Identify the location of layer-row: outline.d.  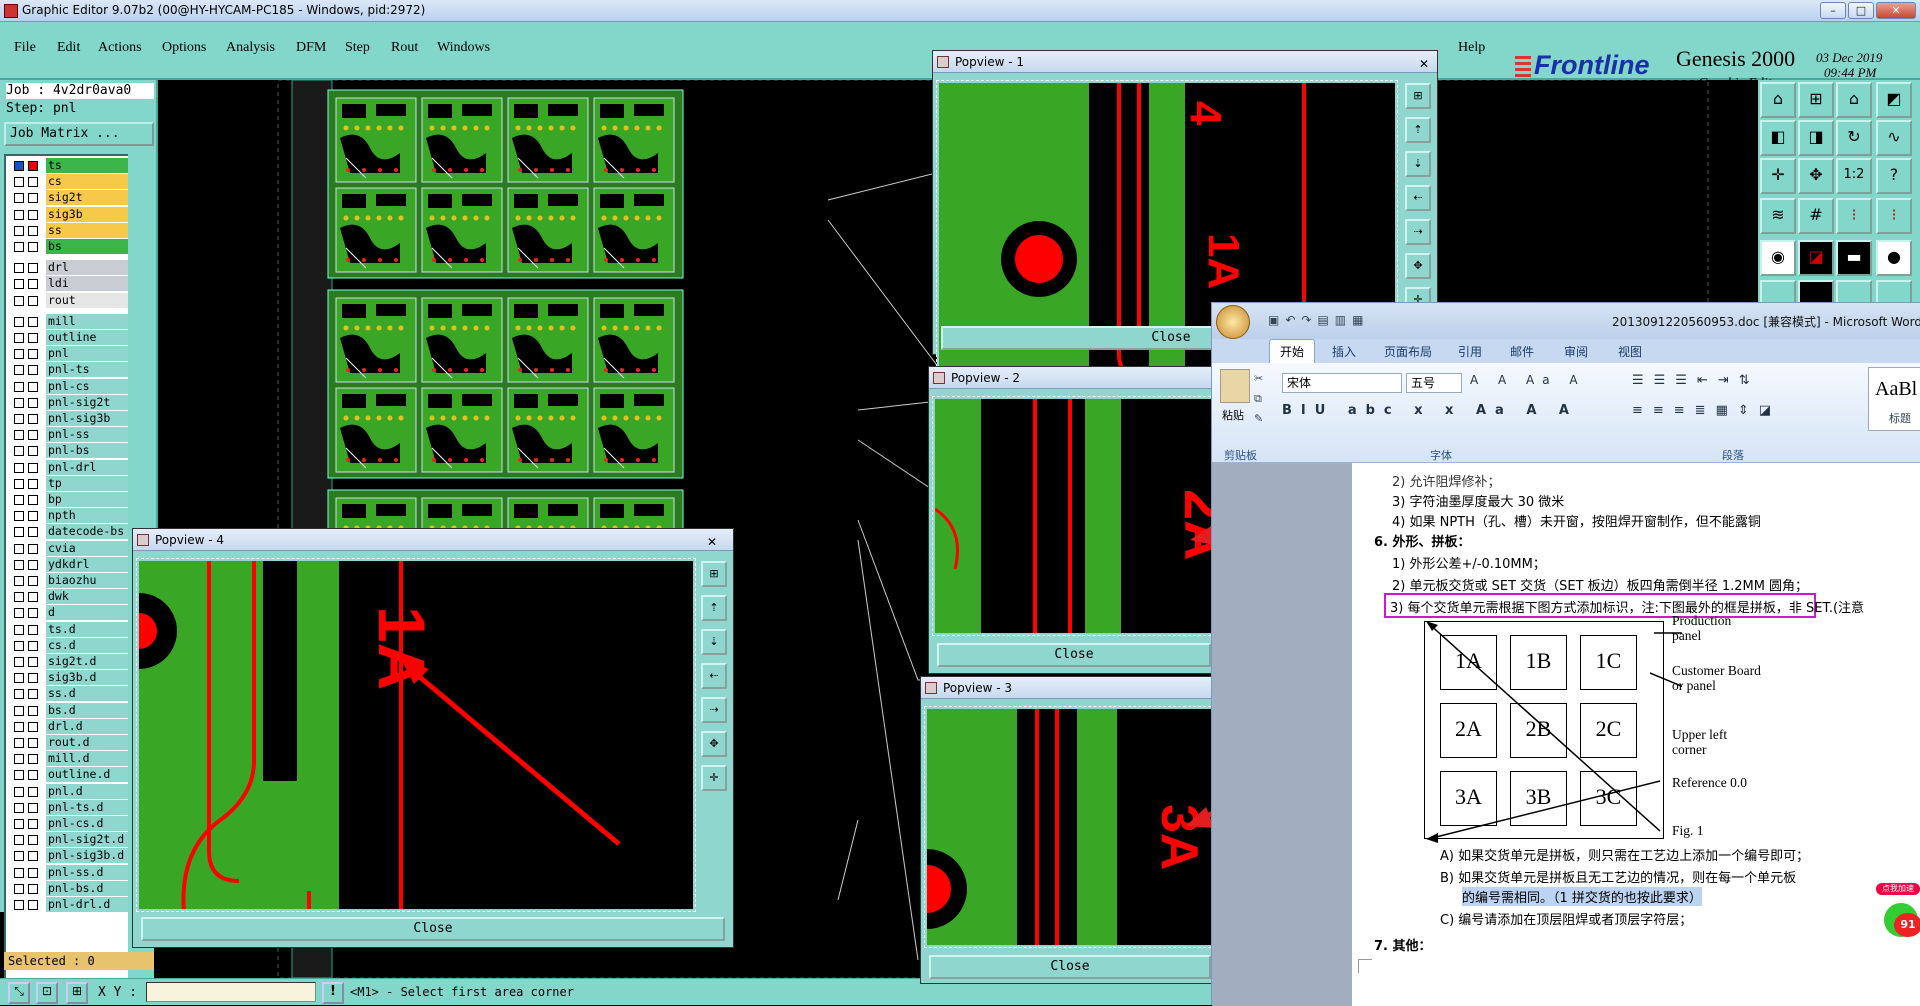
(73, 775).